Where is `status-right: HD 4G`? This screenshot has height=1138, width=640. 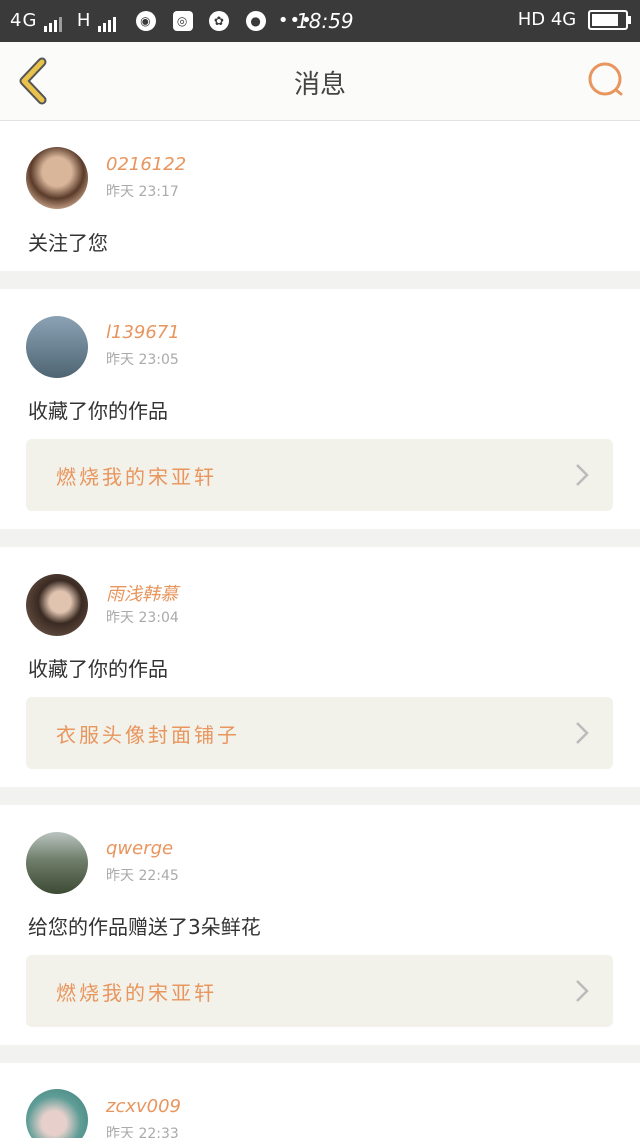 status-right: HD 4G is located at coordinates (574, 19).